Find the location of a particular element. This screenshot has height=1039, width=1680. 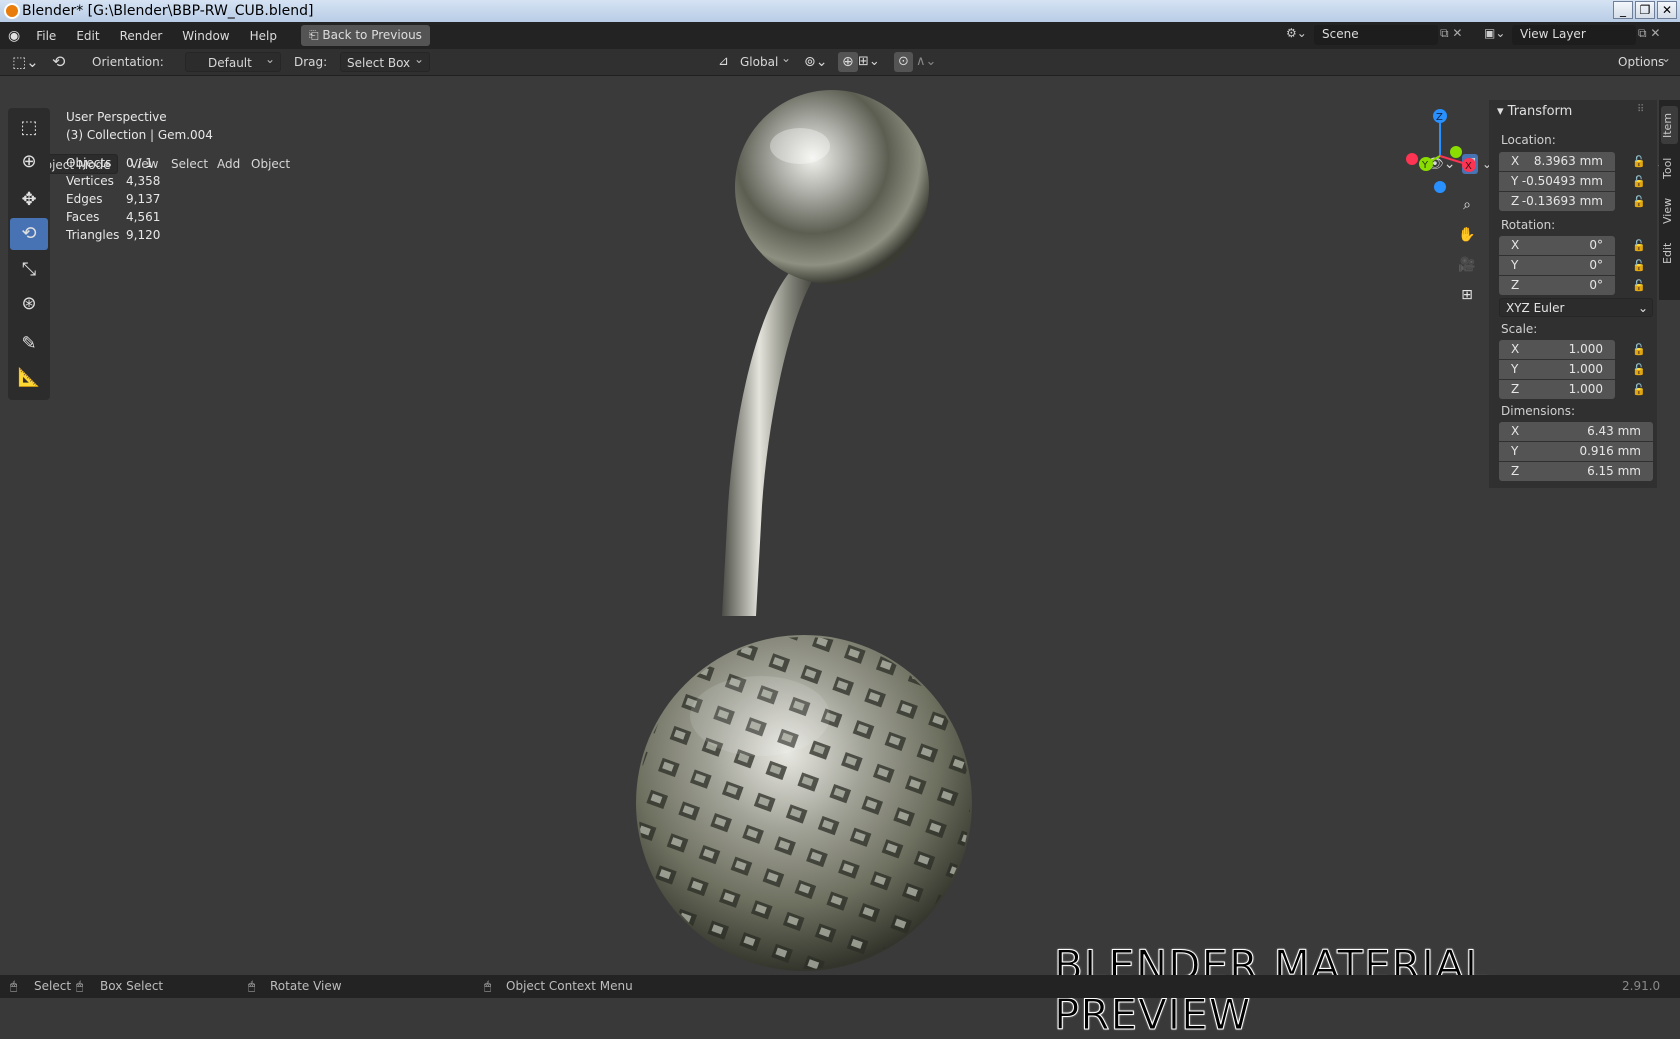

transform-panel-header: ▾ Transform is located at coordinates (1534, 111).